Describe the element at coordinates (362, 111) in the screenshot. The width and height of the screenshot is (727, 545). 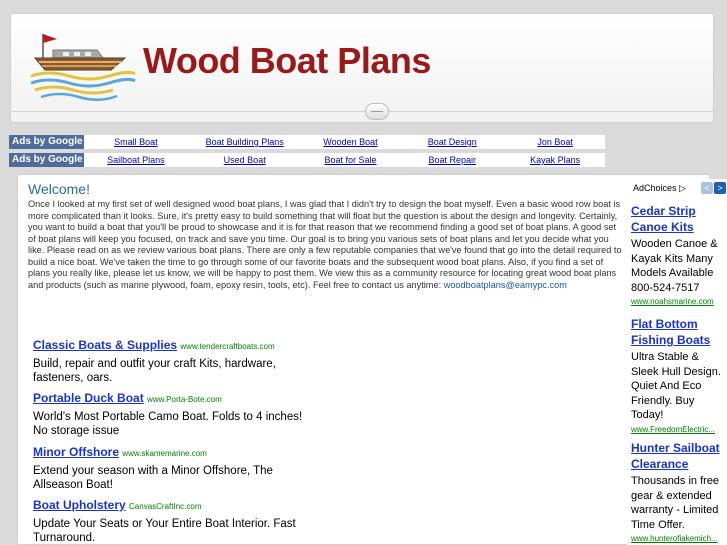
I see `header-divider` at that location.